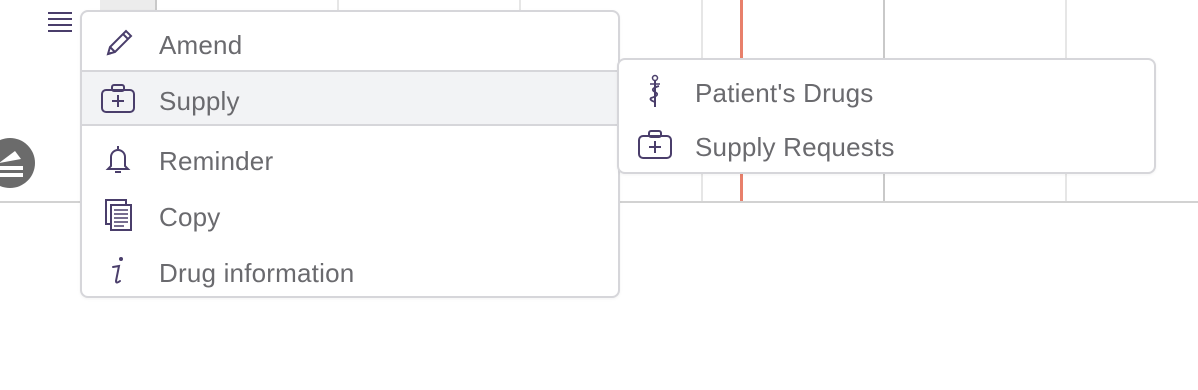 The image size is (1198, 390). What do you see at coordinates (350, 214) in the screenshot?
I see `menu-item-copy: Copy` at bounding box center [350, 214].